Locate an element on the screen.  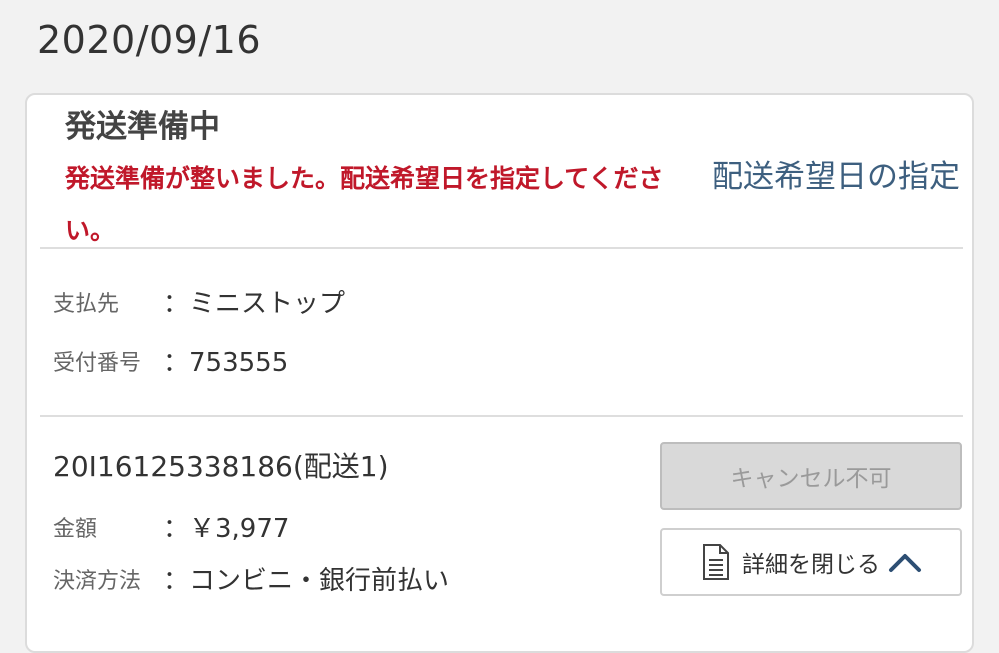
status-message: 発送準備が整いました。配送希望日を指定してください。 is located at coordinates (364, 204).